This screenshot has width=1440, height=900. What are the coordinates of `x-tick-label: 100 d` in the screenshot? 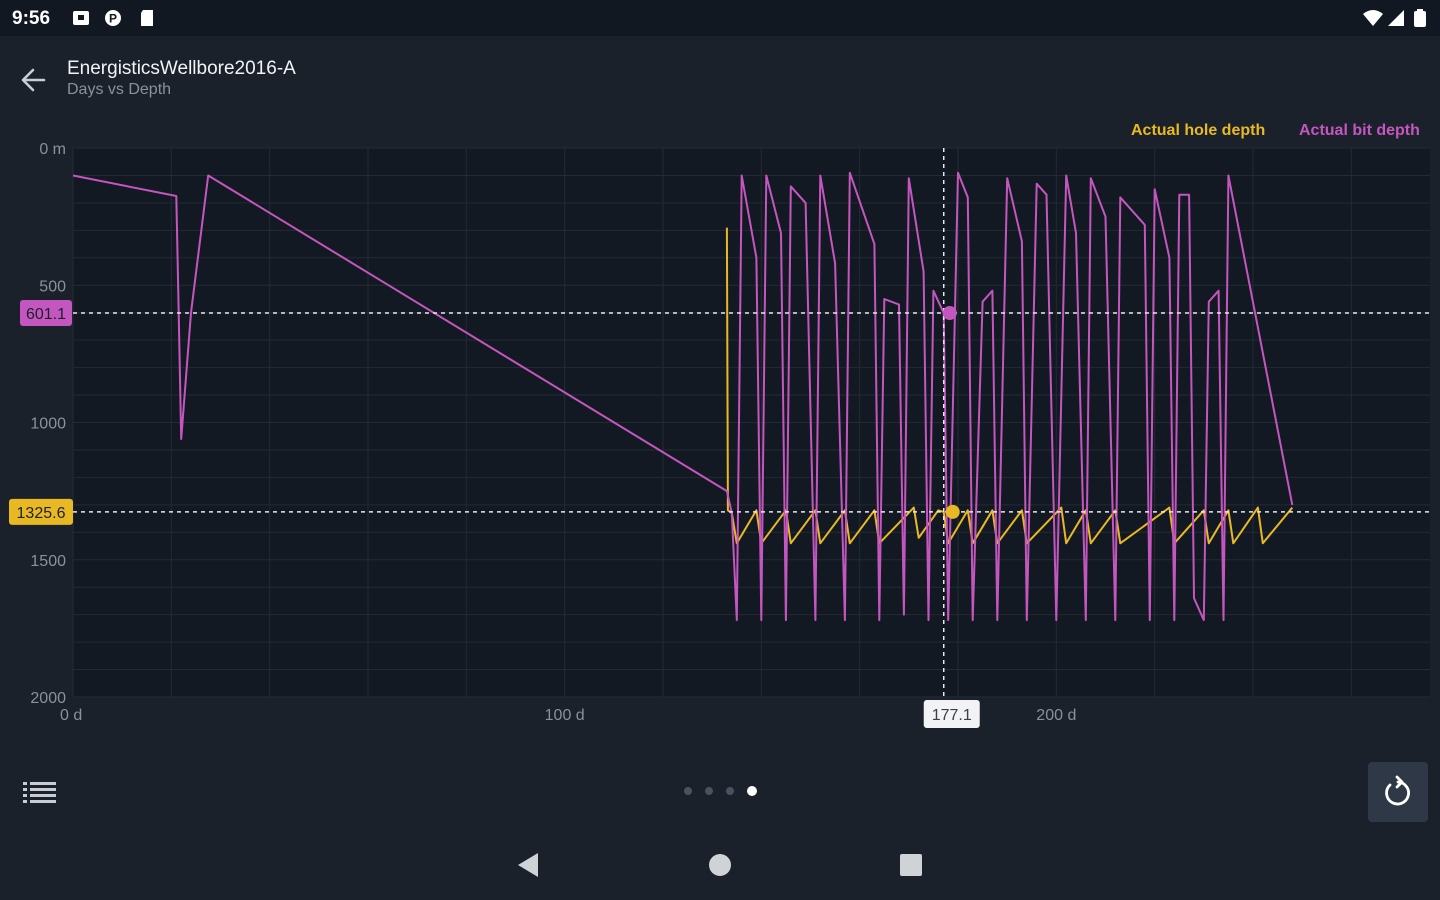 It's located at (565, 715).